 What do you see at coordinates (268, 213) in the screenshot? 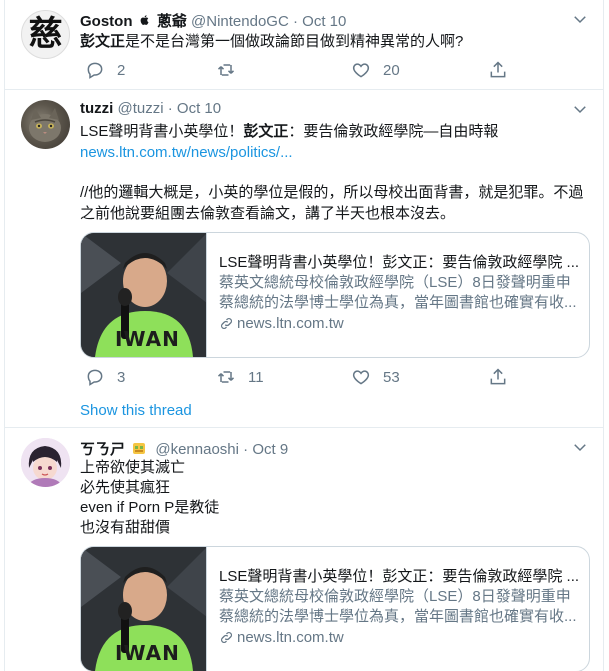
I see `tweet-text-line: 之前他說要組團去倫敦查看論文，講了半天也根本沒去。` at bounding box center [268, 213].